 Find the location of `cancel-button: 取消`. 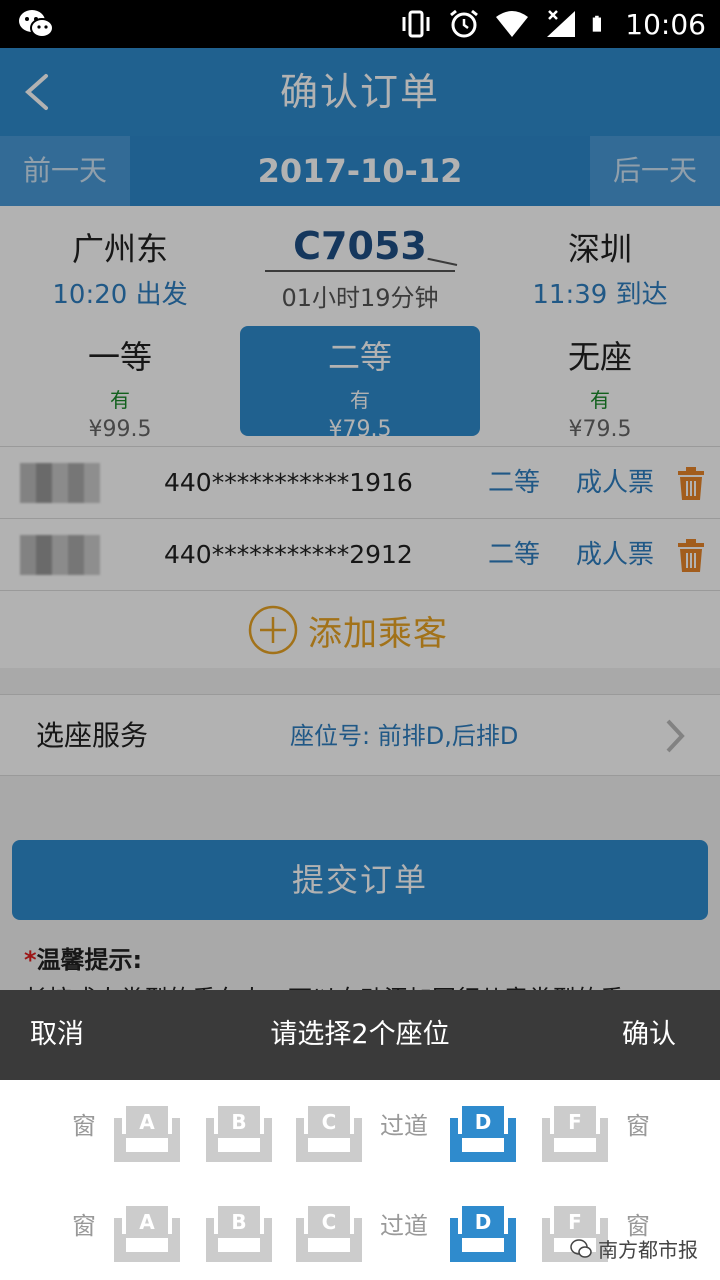

cancel-button: 取消 is located at coordinates (57, 1035).